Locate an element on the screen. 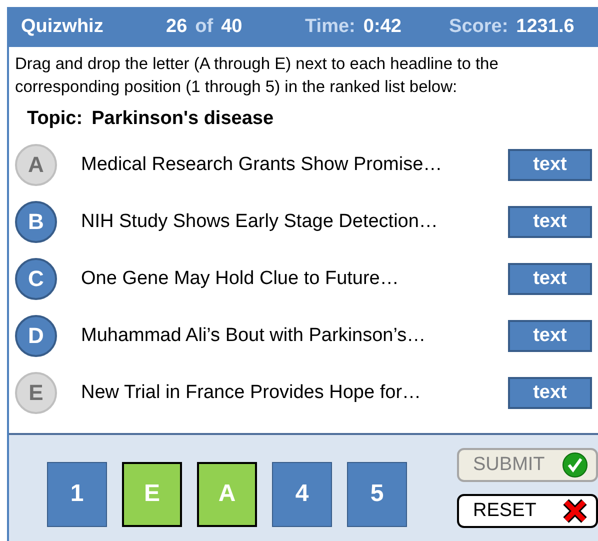  question-number: 26 is located at coordinates (177, 27).